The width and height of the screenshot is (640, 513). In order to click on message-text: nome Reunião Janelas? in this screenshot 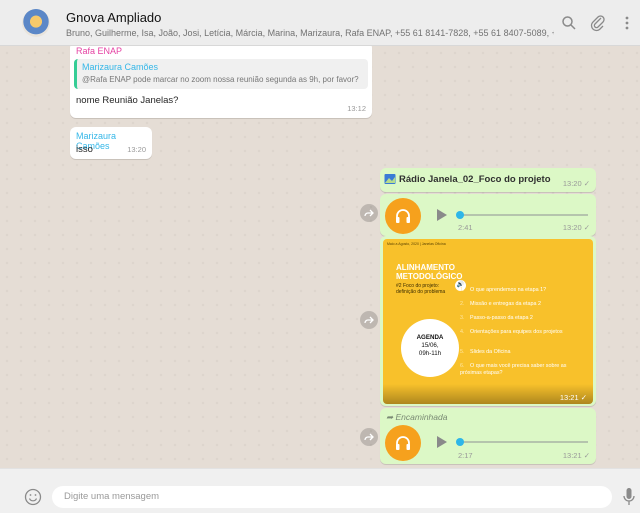, I will do `click(127, 100)`.